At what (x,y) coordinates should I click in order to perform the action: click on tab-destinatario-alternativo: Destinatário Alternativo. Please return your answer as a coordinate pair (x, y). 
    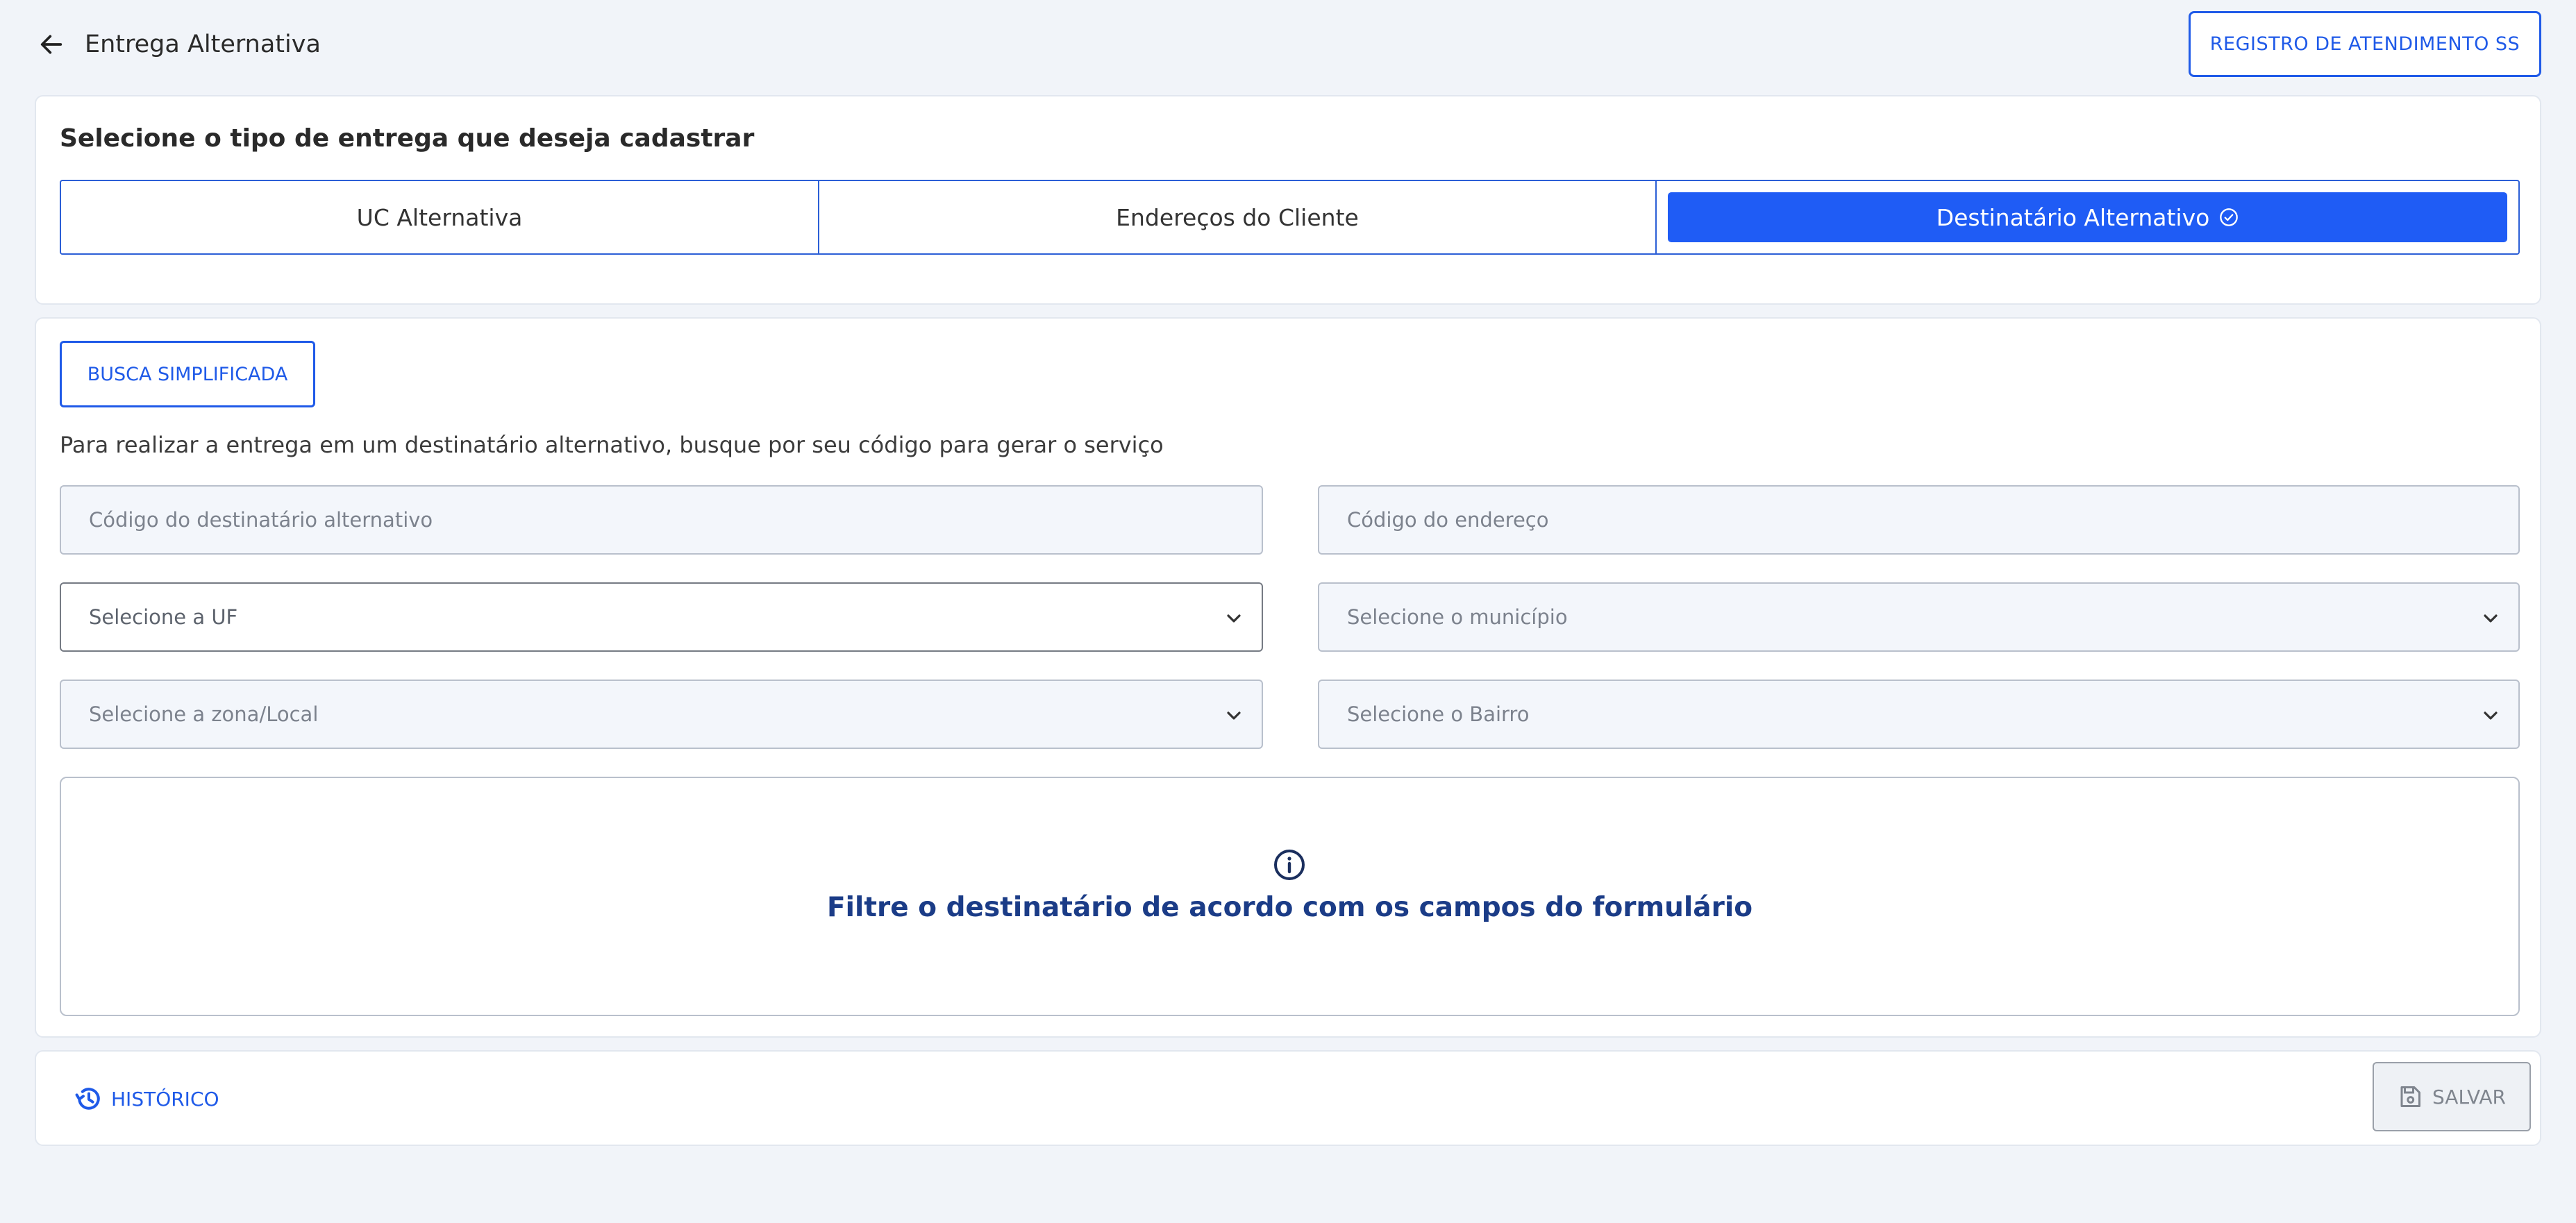
    Looking at the image, I should click on (2087, 217).